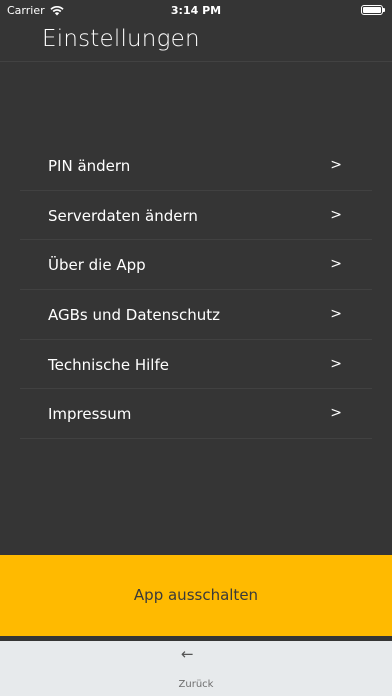 The height and width of the screenshot is (696, 392). I want to click on title-divider, so click(196, 61).